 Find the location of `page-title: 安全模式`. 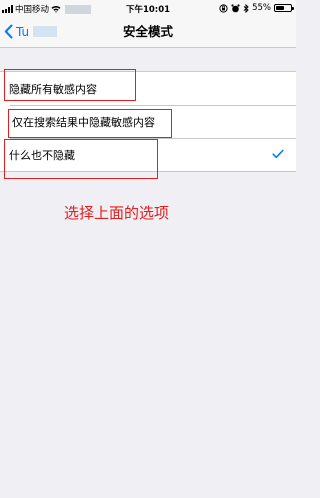

page-title: 安全模式 is located at coordinates (147, 31).